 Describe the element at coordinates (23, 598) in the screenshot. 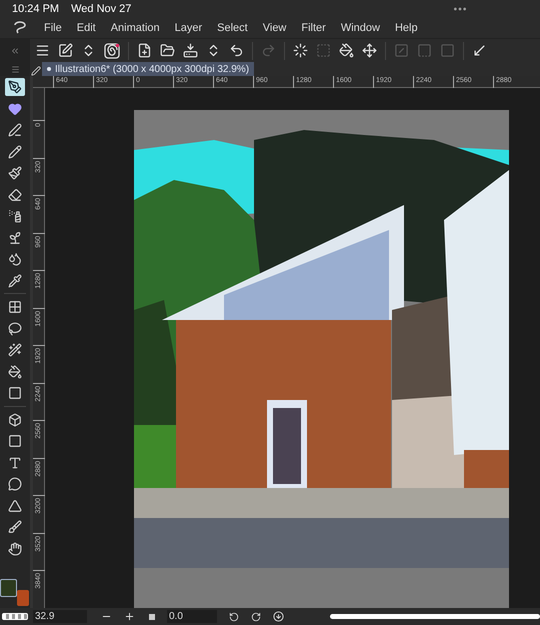

I see `sub-color-swatch` at that location.